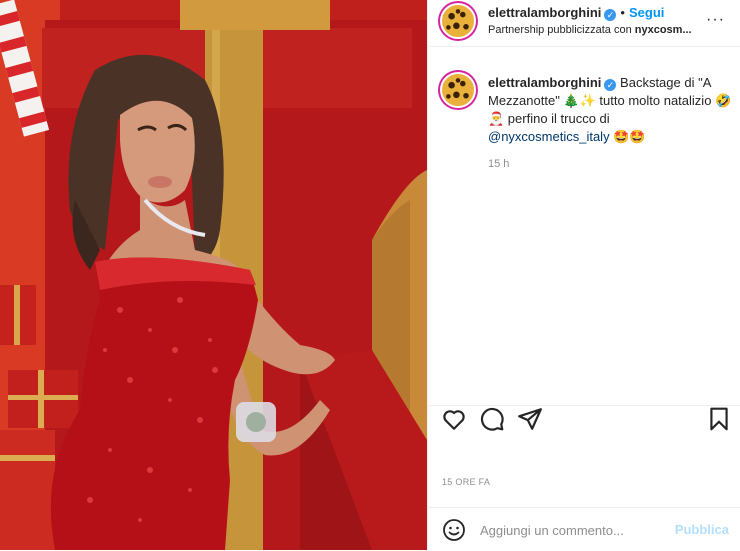 This screenshot has height=551, width=740. Describe the element at coordinates (530, 419) in the screenshot. I see `share-icon` at that location.